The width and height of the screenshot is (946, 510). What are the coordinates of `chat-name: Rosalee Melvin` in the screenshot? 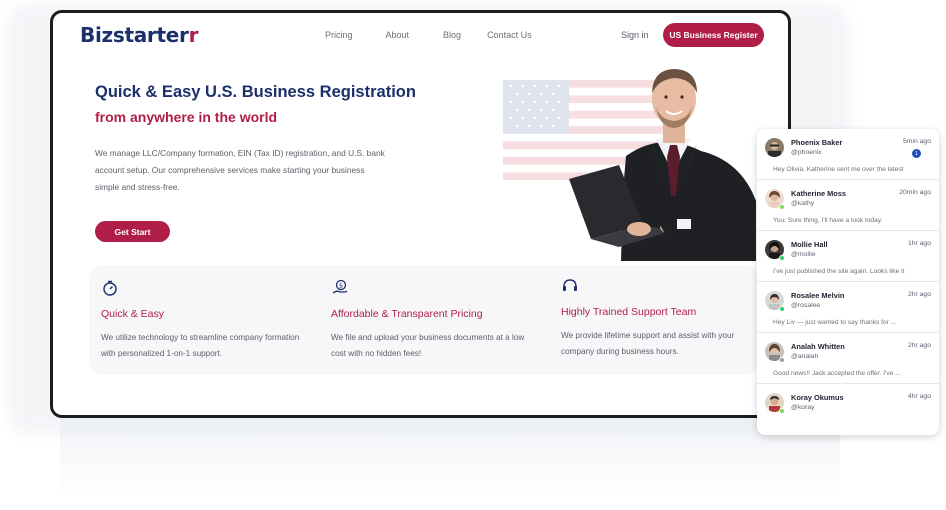 It's located at (818, 295).